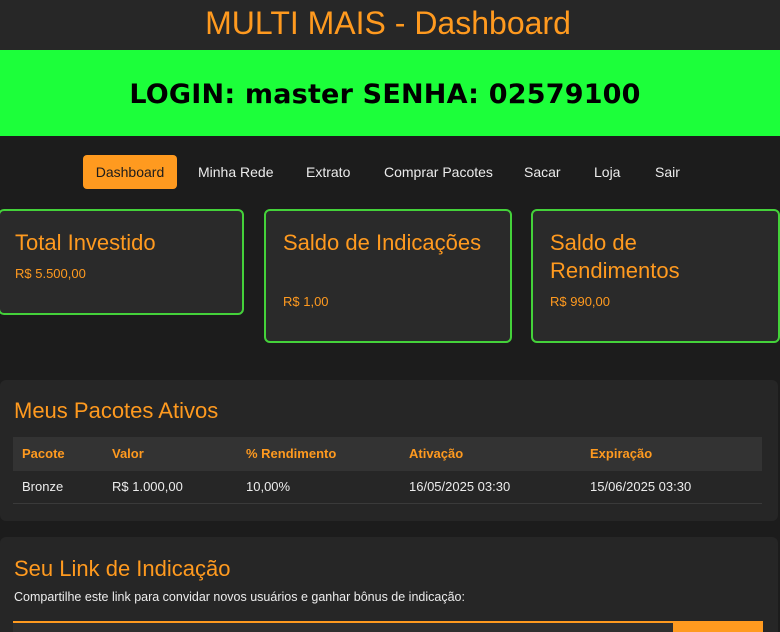  What do you see at coordinates (436, 453) in the screenshot?
I see `column-header: Ativação` at bounding box center [436, 453].